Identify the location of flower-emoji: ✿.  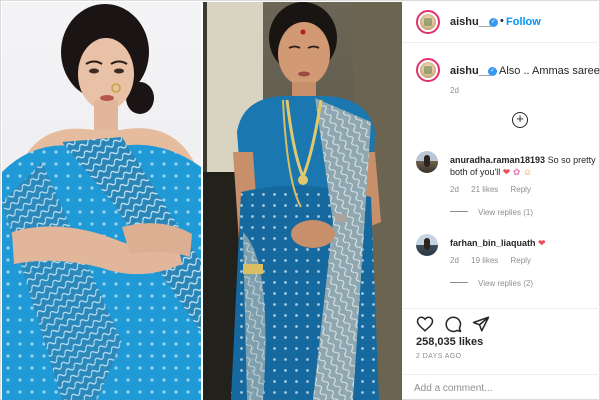
(516, 172).